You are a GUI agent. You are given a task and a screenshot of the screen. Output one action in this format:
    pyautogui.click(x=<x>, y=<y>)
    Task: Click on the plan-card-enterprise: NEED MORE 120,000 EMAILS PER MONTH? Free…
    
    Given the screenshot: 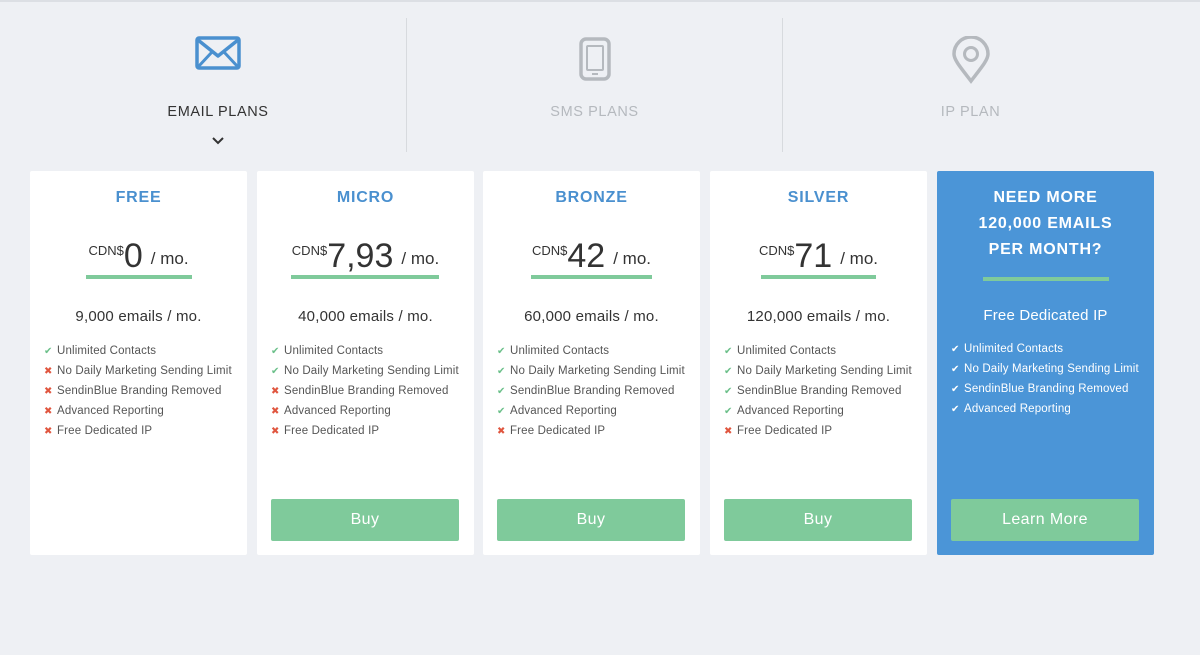 What is the action you would take?
    pyautogui.click(x=1045, y=363)
    